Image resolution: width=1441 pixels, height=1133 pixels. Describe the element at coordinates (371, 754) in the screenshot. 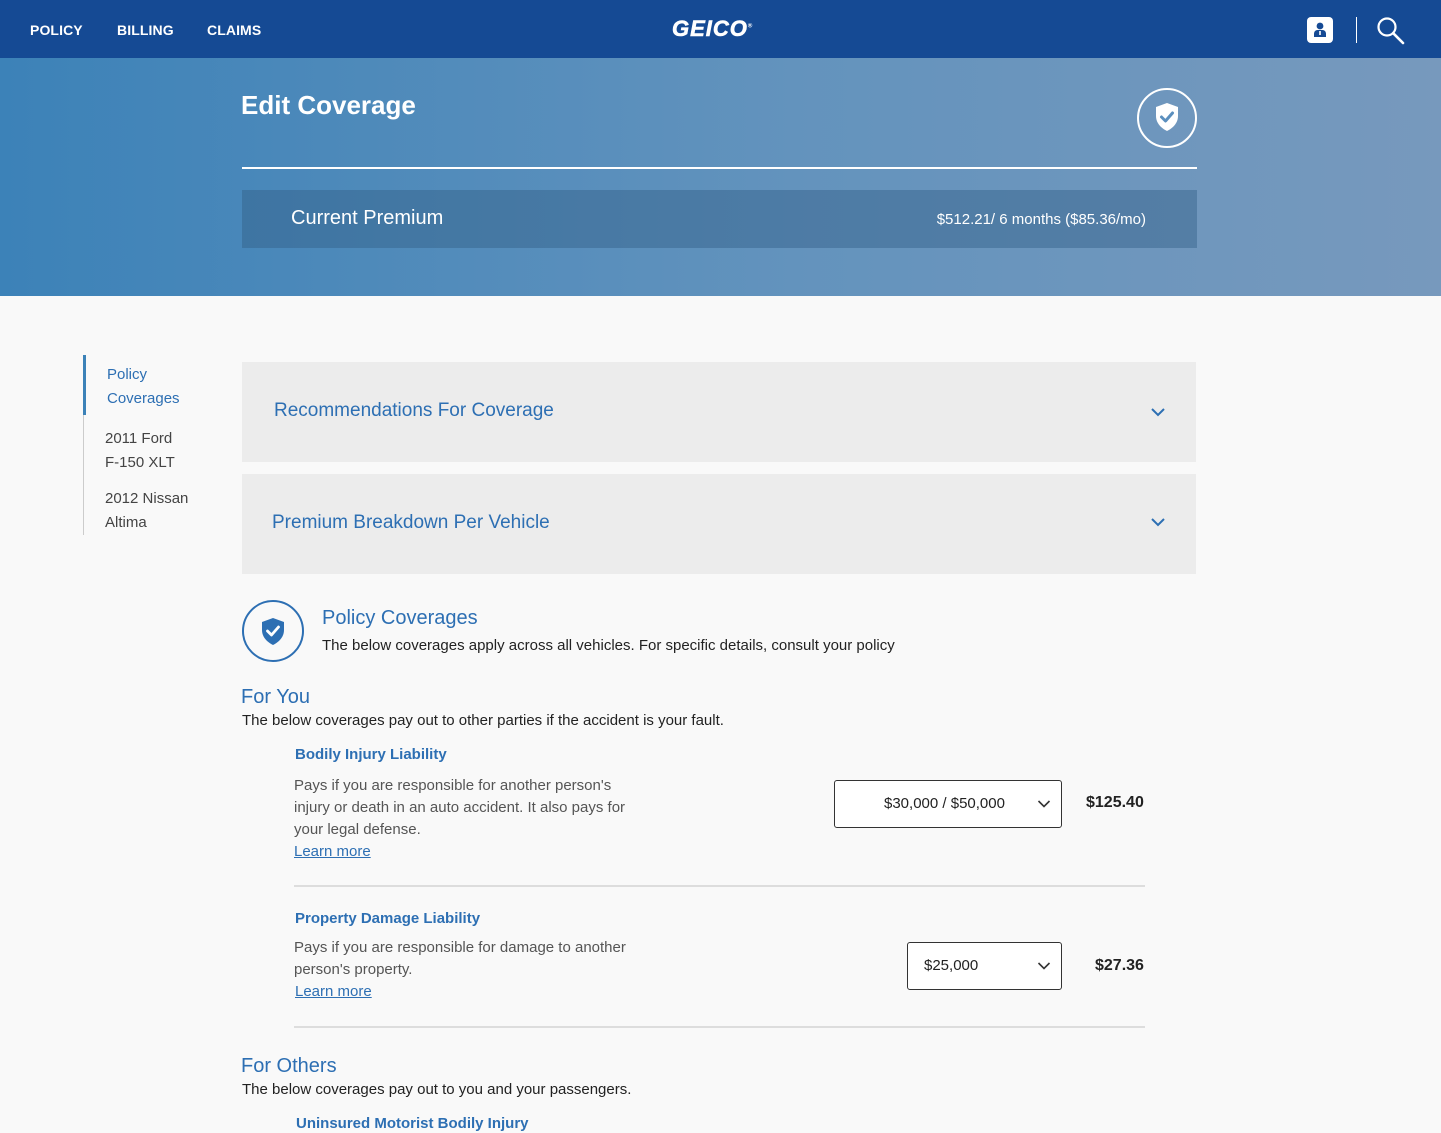

I see `bodily-injury-title: Bodily Injury Liability` at that location.